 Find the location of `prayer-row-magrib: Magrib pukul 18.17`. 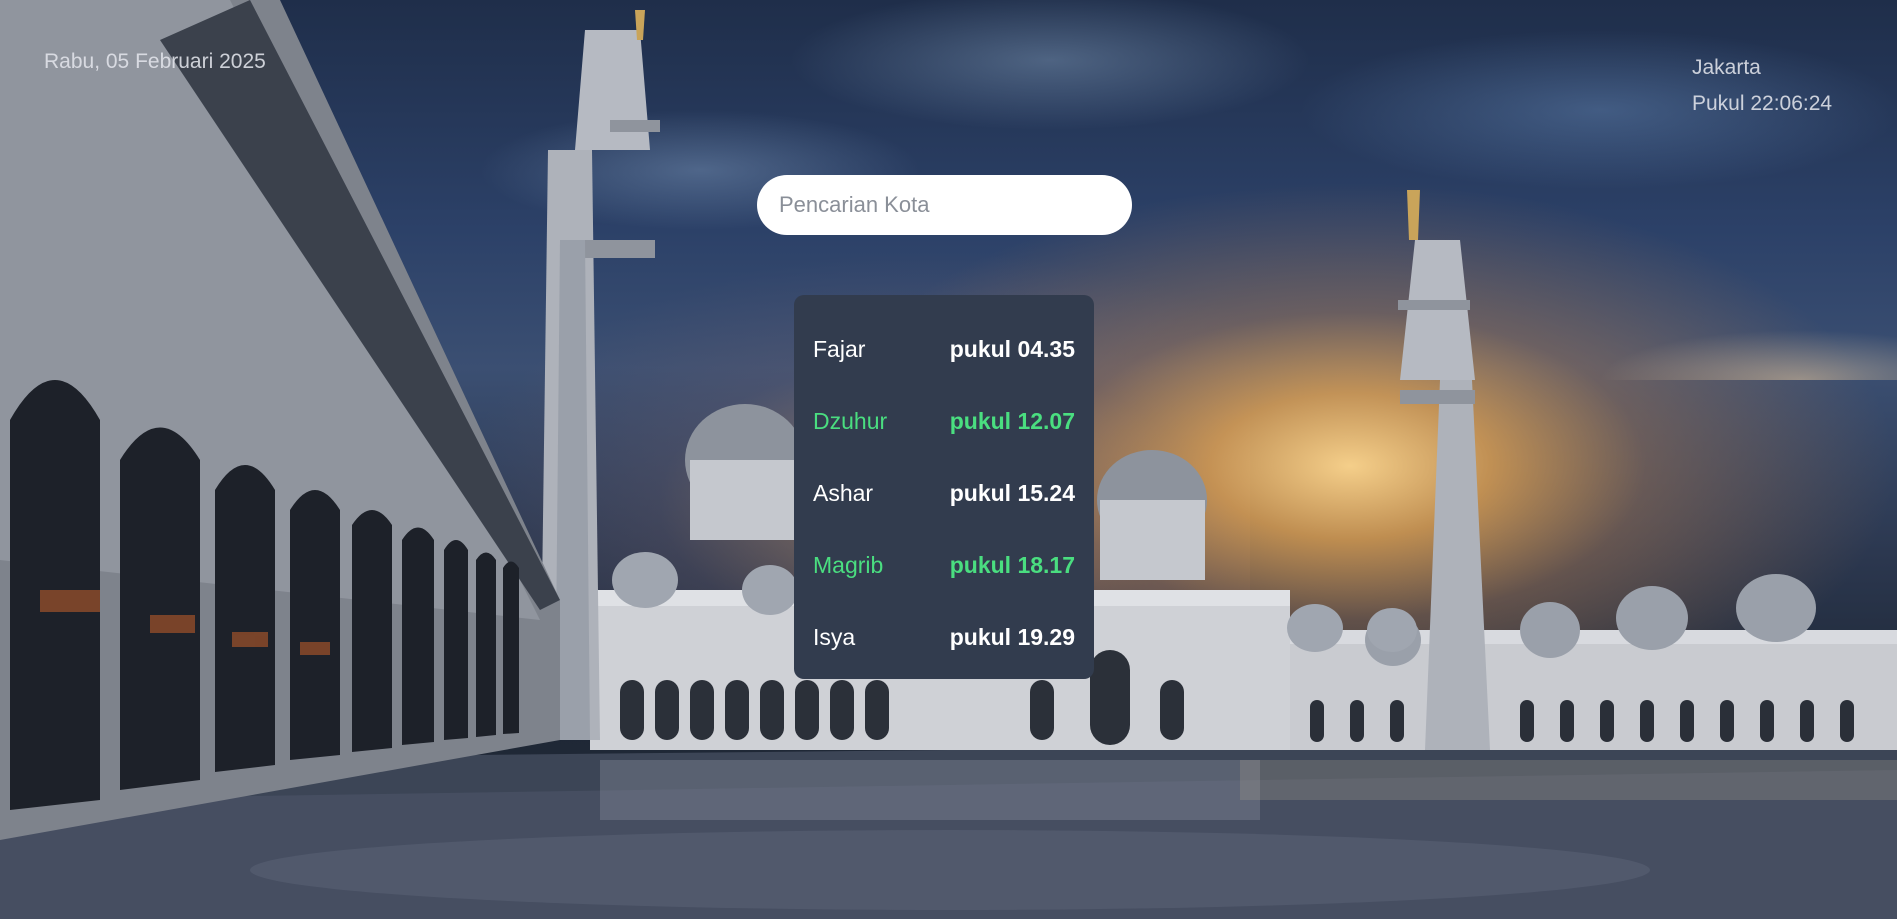

prayer-row-magrib: Magrib pukul 18.17 is located at coordinates (944, 565).